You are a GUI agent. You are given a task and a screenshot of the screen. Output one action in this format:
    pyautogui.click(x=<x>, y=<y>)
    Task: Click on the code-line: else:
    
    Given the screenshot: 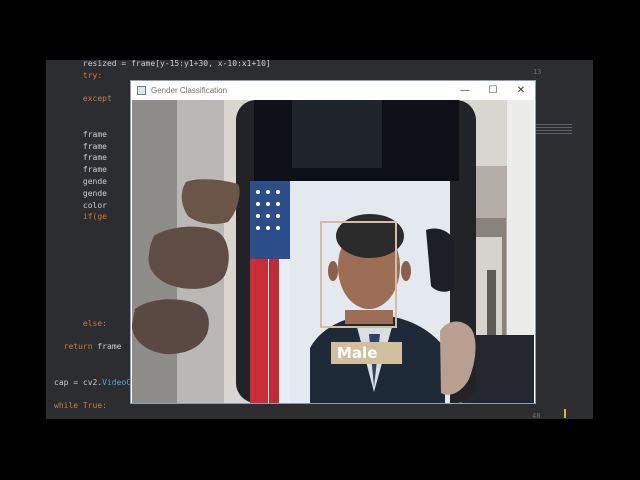 What is the action you would take?
    pyautogui.click(x=80, y=323)
    